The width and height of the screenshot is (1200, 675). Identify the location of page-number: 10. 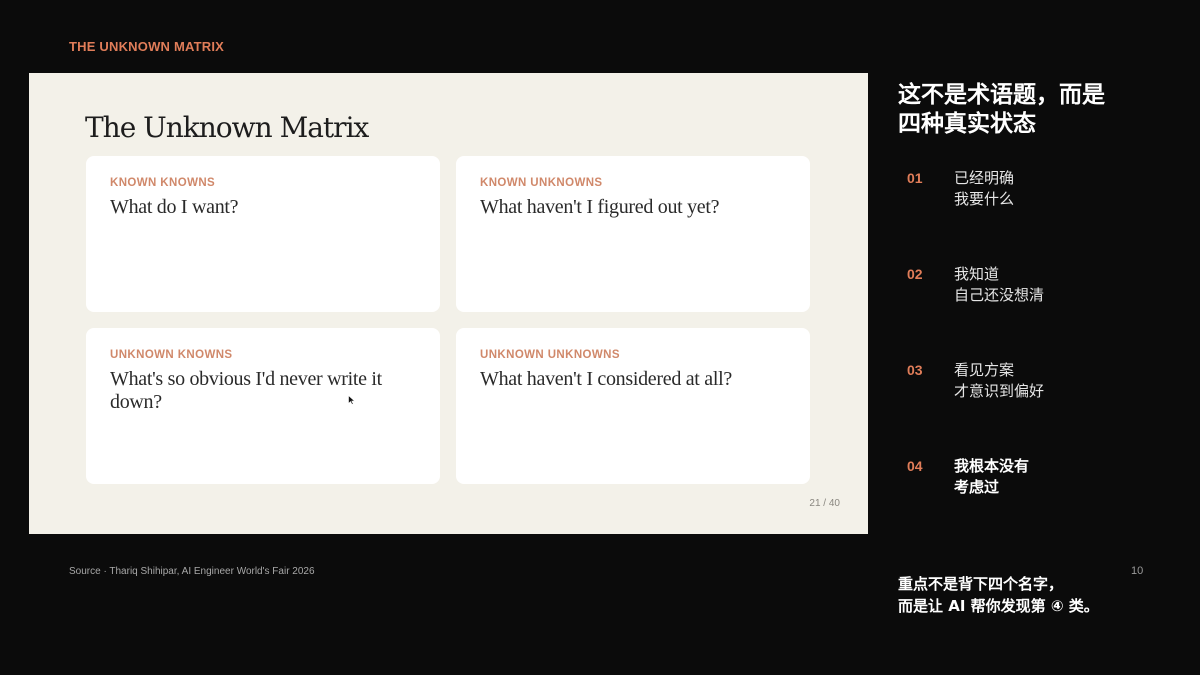
(1137, 571).